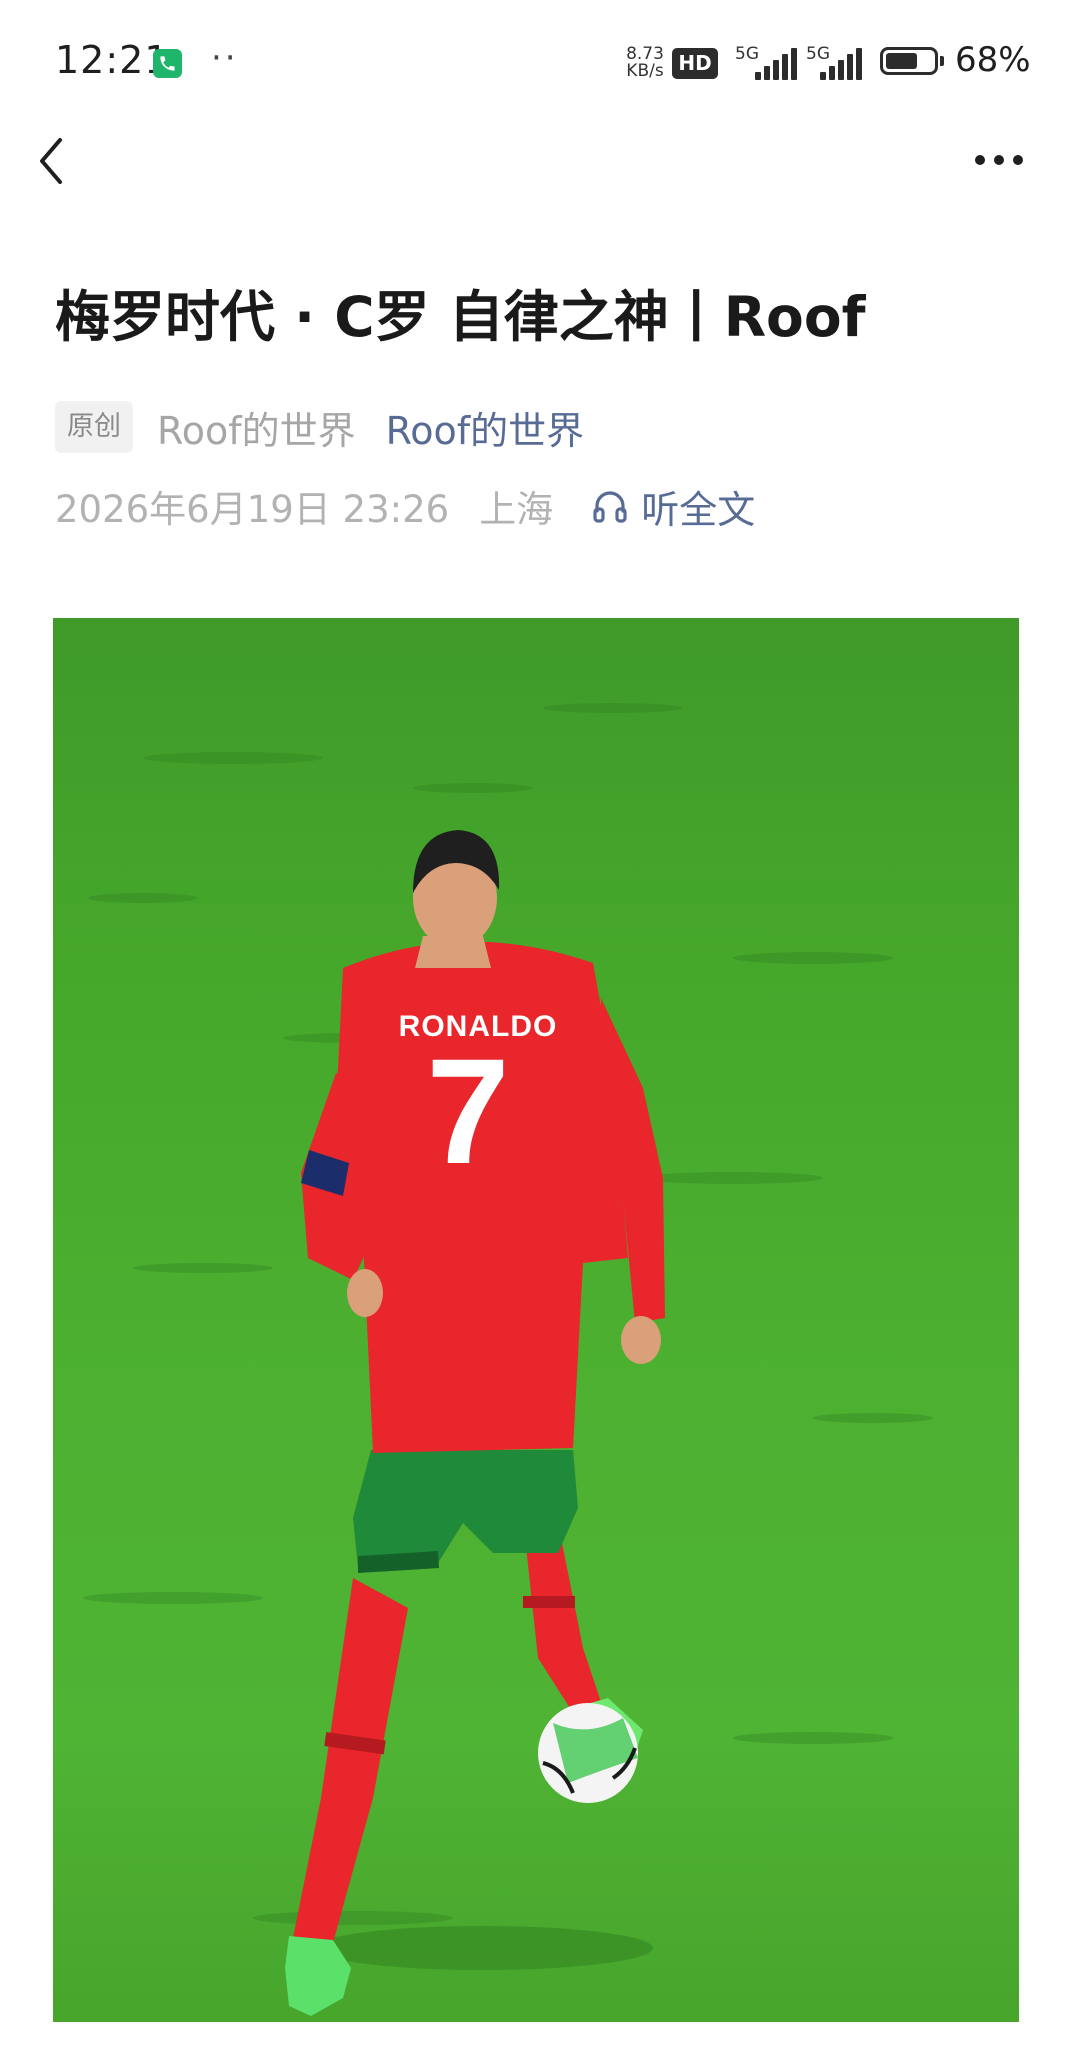 This screenshot has height=2057, width=1080. I want to click on article-title: 梅罗时代 · C罗 自律之神丨Roof, so click(460, 317).